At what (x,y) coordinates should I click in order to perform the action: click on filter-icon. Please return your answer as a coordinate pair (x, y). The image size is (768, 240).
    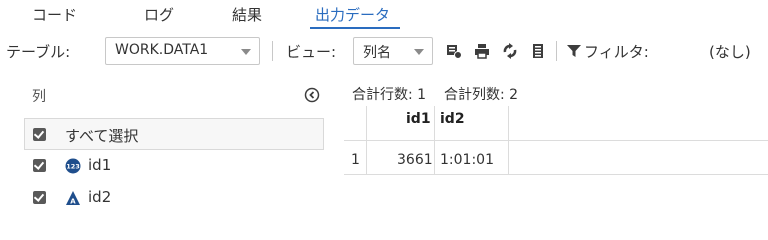
    Looking at the image, I should click on (574, 51).